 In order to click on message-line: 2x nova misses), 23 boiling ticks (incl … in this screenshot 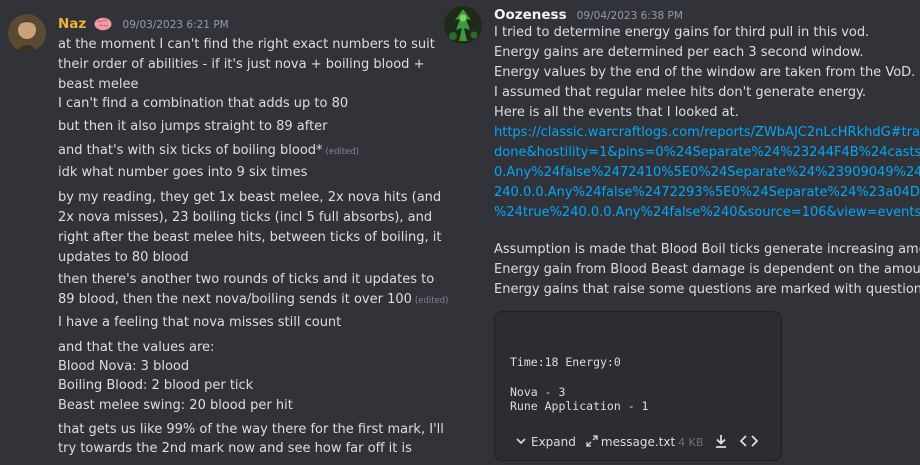, I will do `click(245, 217)`.